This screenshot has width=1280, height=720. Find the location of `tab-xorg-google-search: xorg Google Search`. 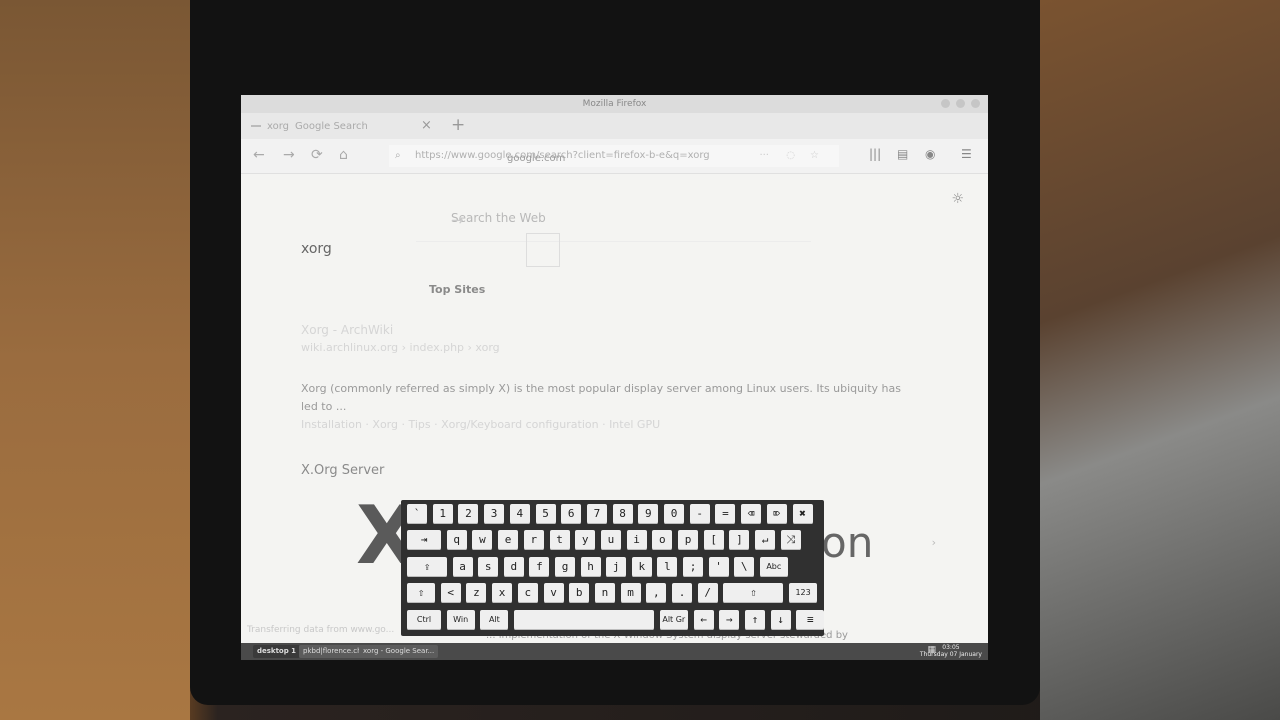

tab-xorg-google-search: xorg Google Search is located at coordinates (343, 126).